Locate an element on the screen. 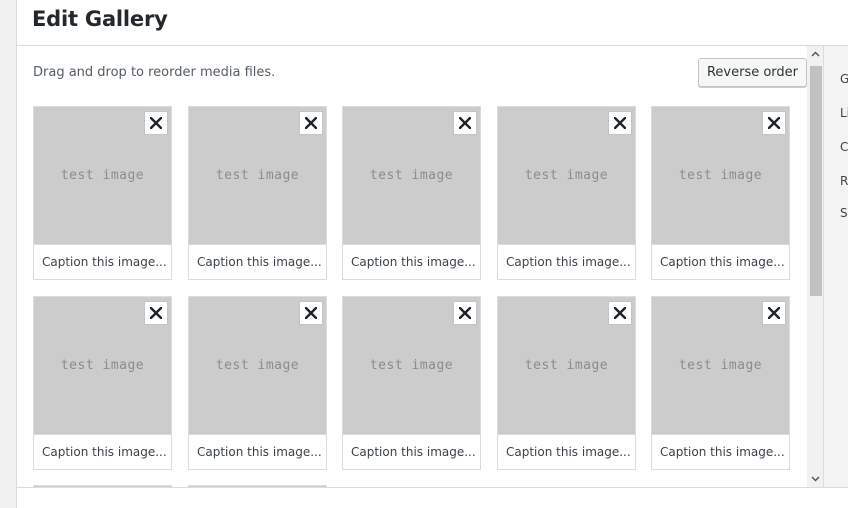 The image size is (848, 508). sidebar-item: Ra is located at coordinates (844, 181).